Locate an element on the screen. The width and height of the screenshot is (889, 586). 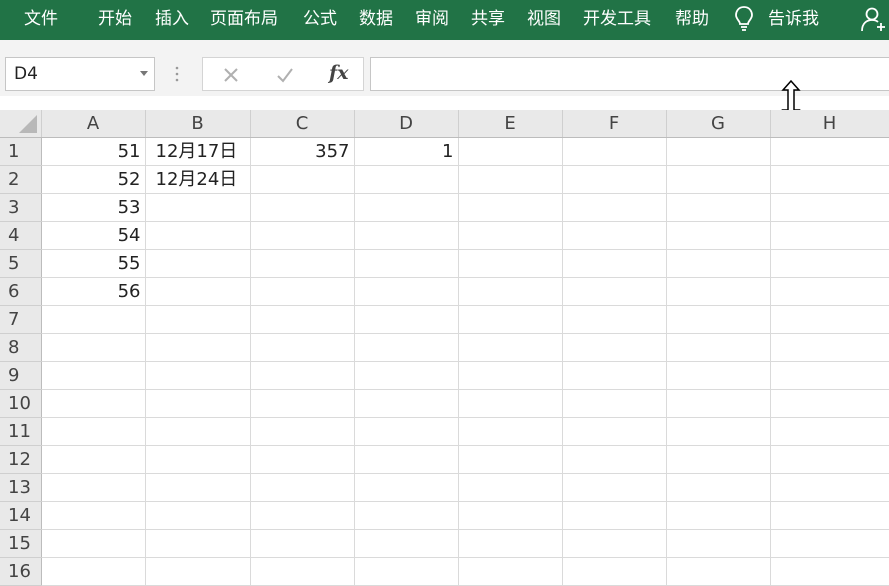
column-header-E: E is located at coordinates (510, 124).